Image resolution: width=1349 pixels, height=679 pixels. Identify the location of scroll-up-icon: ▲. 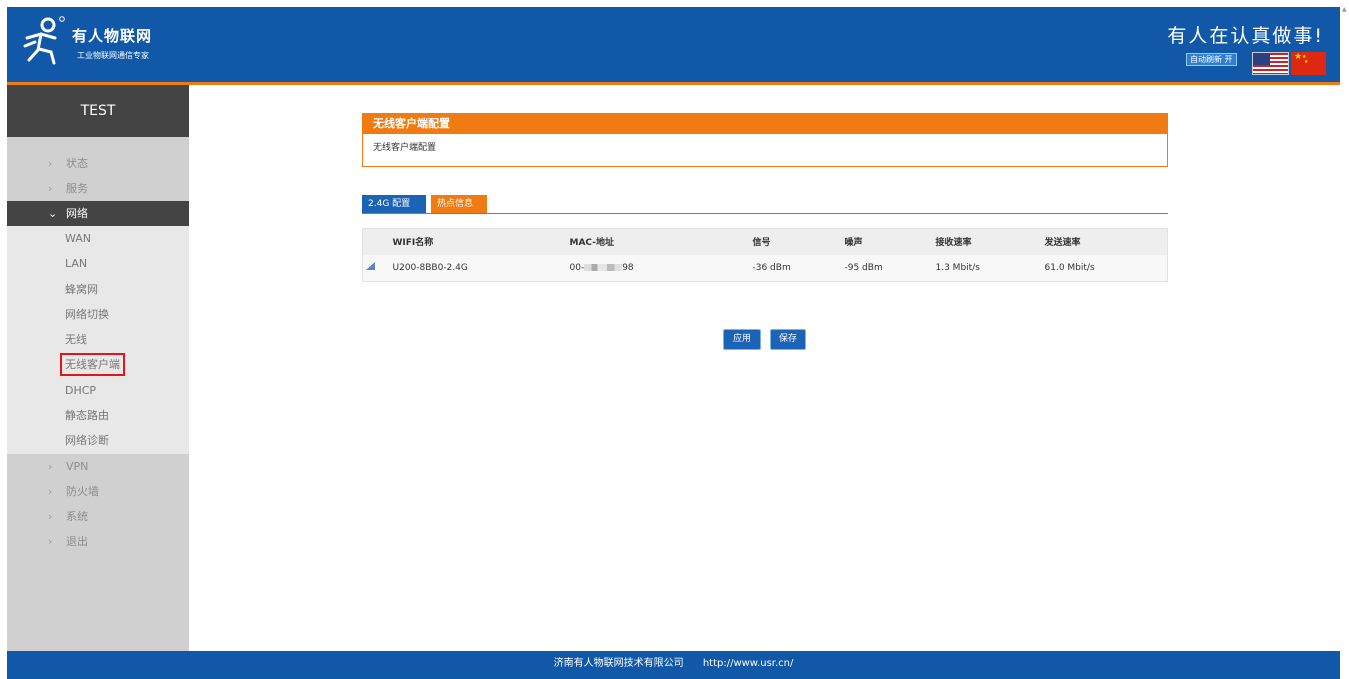
(1344, 9).